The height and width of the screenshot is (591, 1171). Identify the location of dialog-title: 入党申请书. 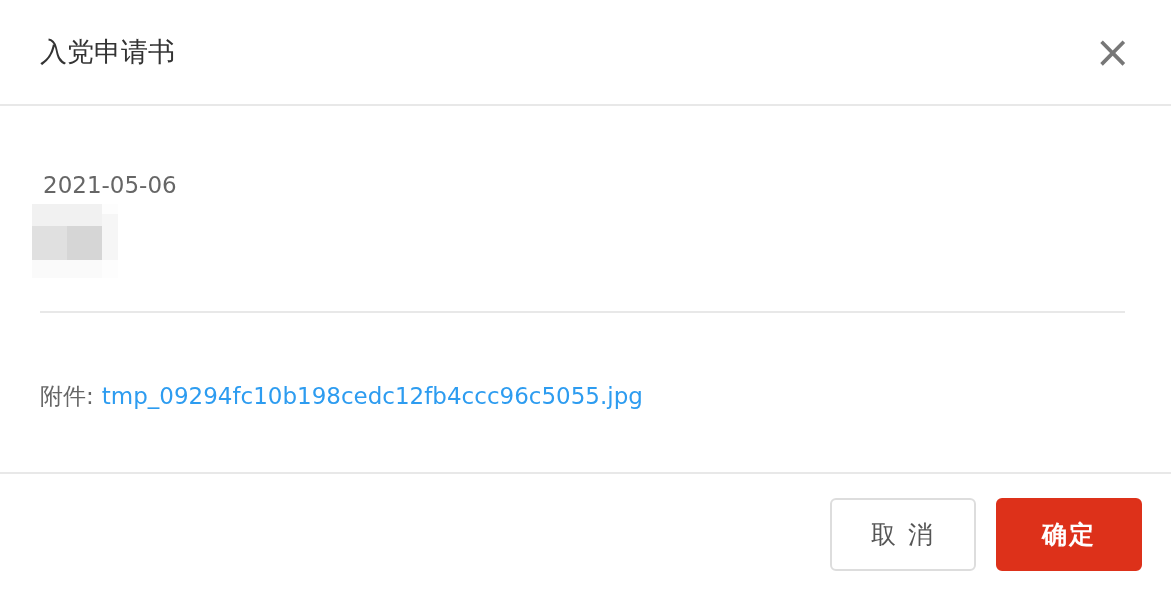
(107, 52).